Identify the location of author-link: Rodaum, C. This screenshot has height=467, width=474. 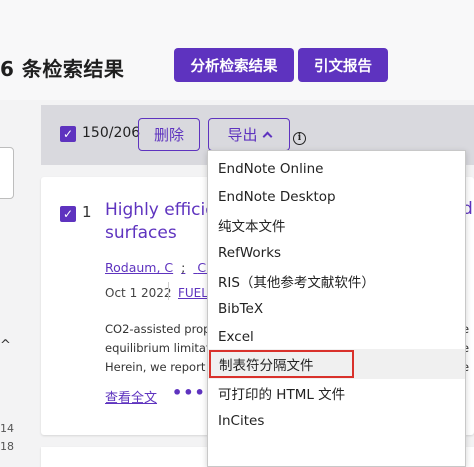
(139, 267).